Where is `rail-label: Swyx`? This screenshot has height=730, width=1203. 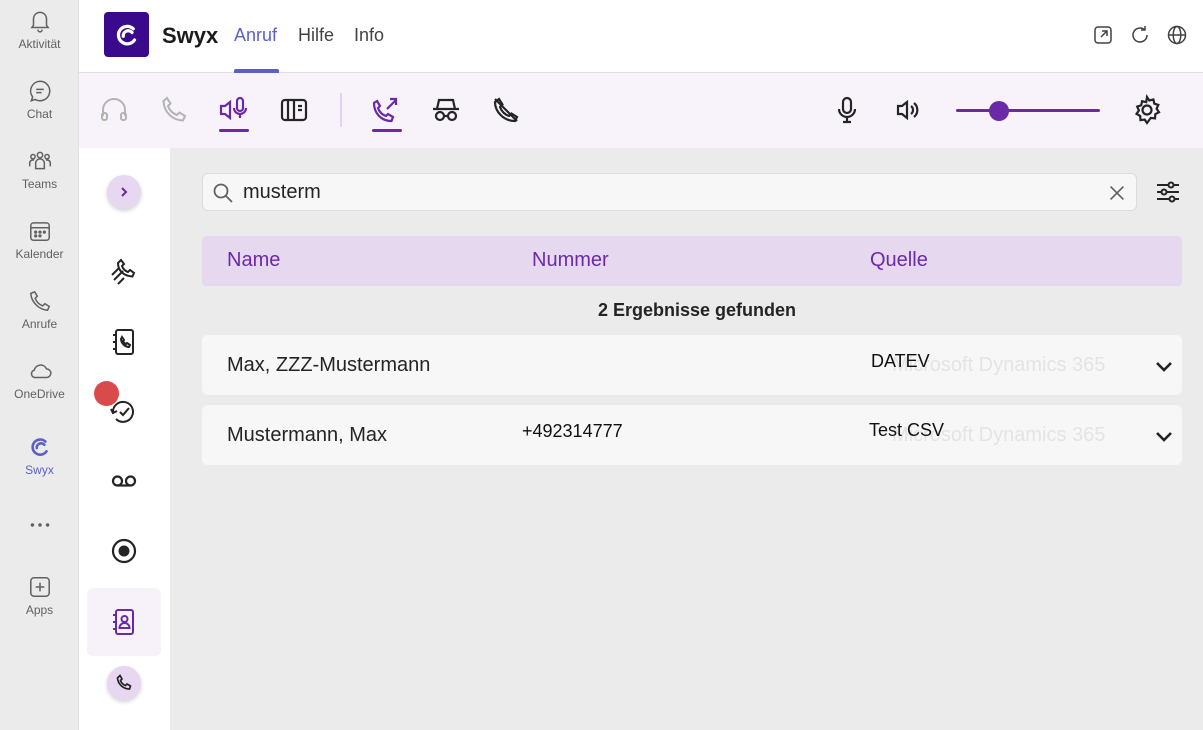 rail-label: Swyx is located at coordinates (39, 470).